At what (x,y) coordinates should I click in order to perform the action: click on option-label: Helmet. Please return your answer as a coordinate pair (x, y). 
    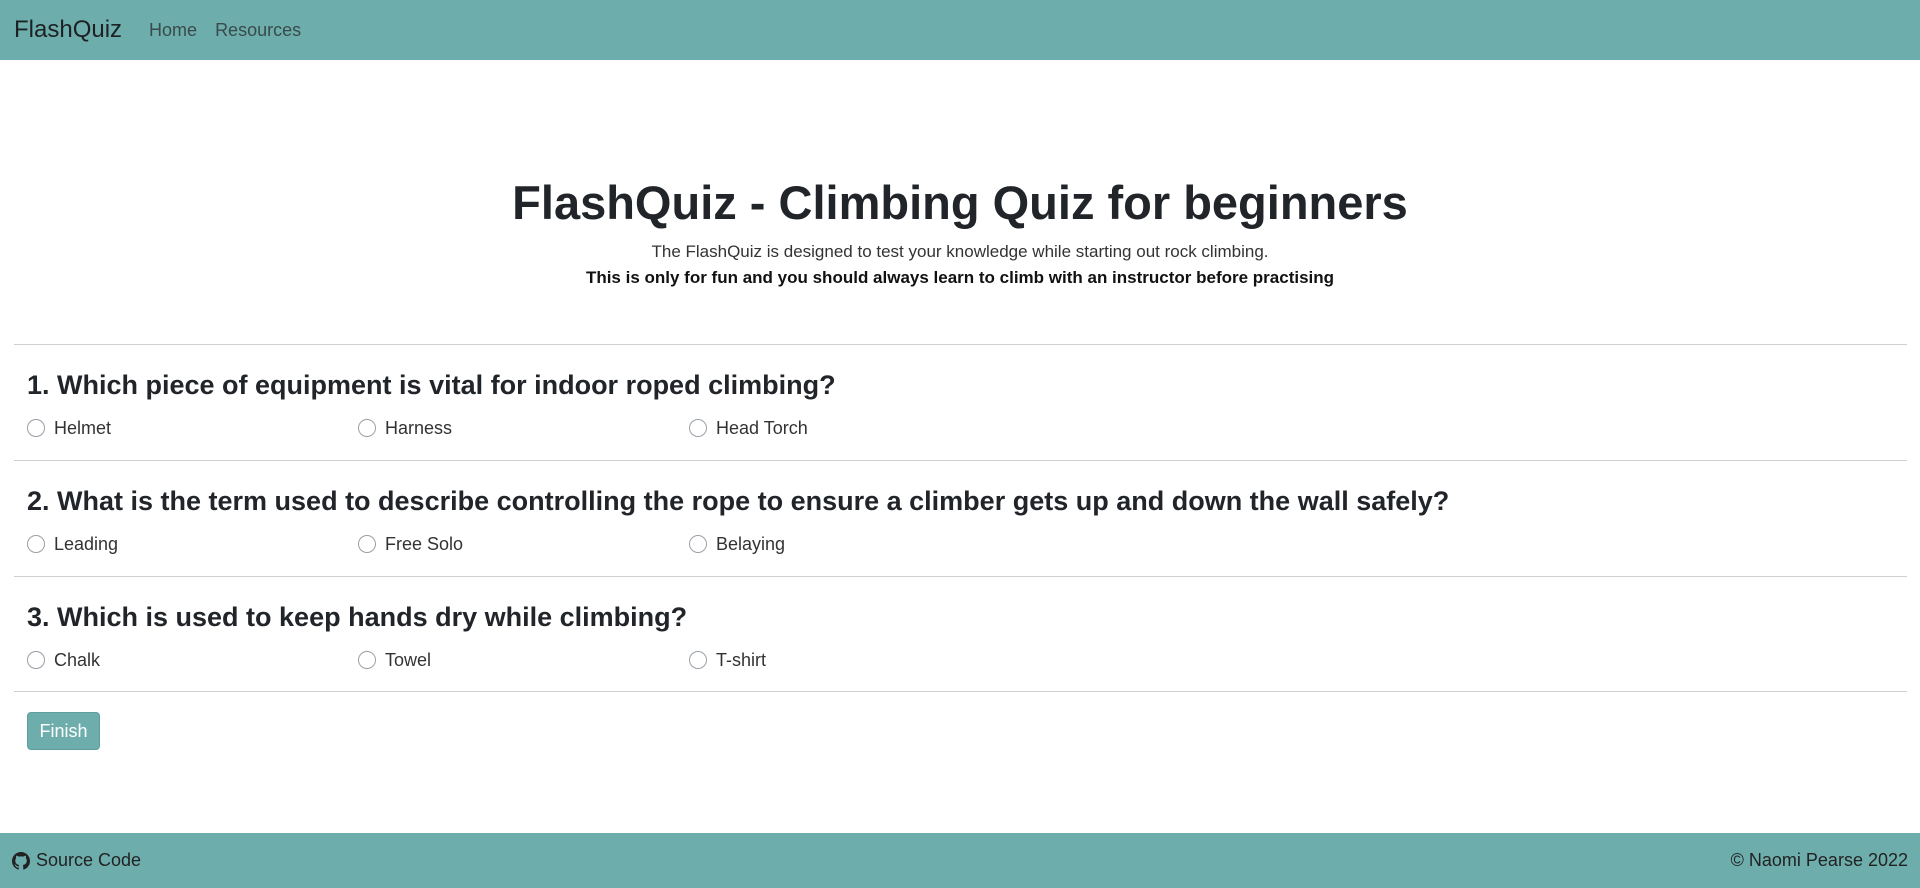
    Looking at the image, I should click on (83, 427).